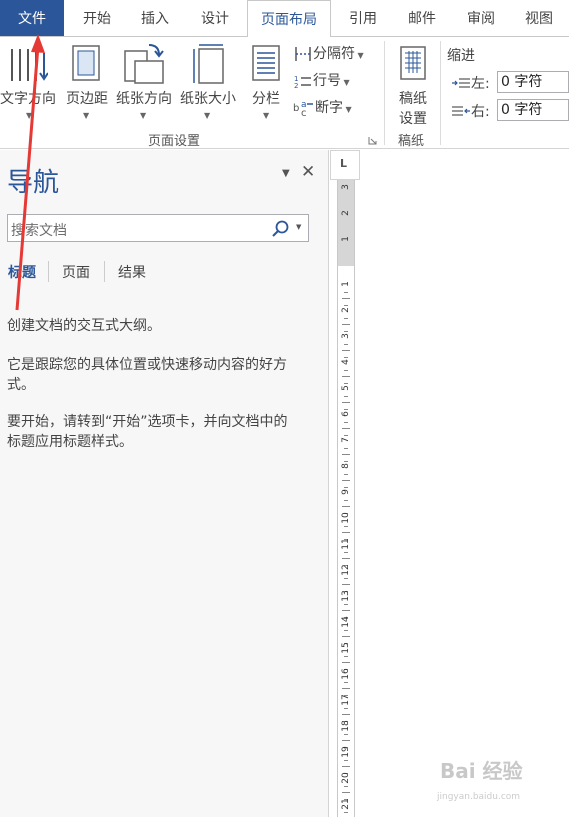  Describe the element at coordinates (215, 18) in the screenshot. I see `tab-design: 设计` at that location.